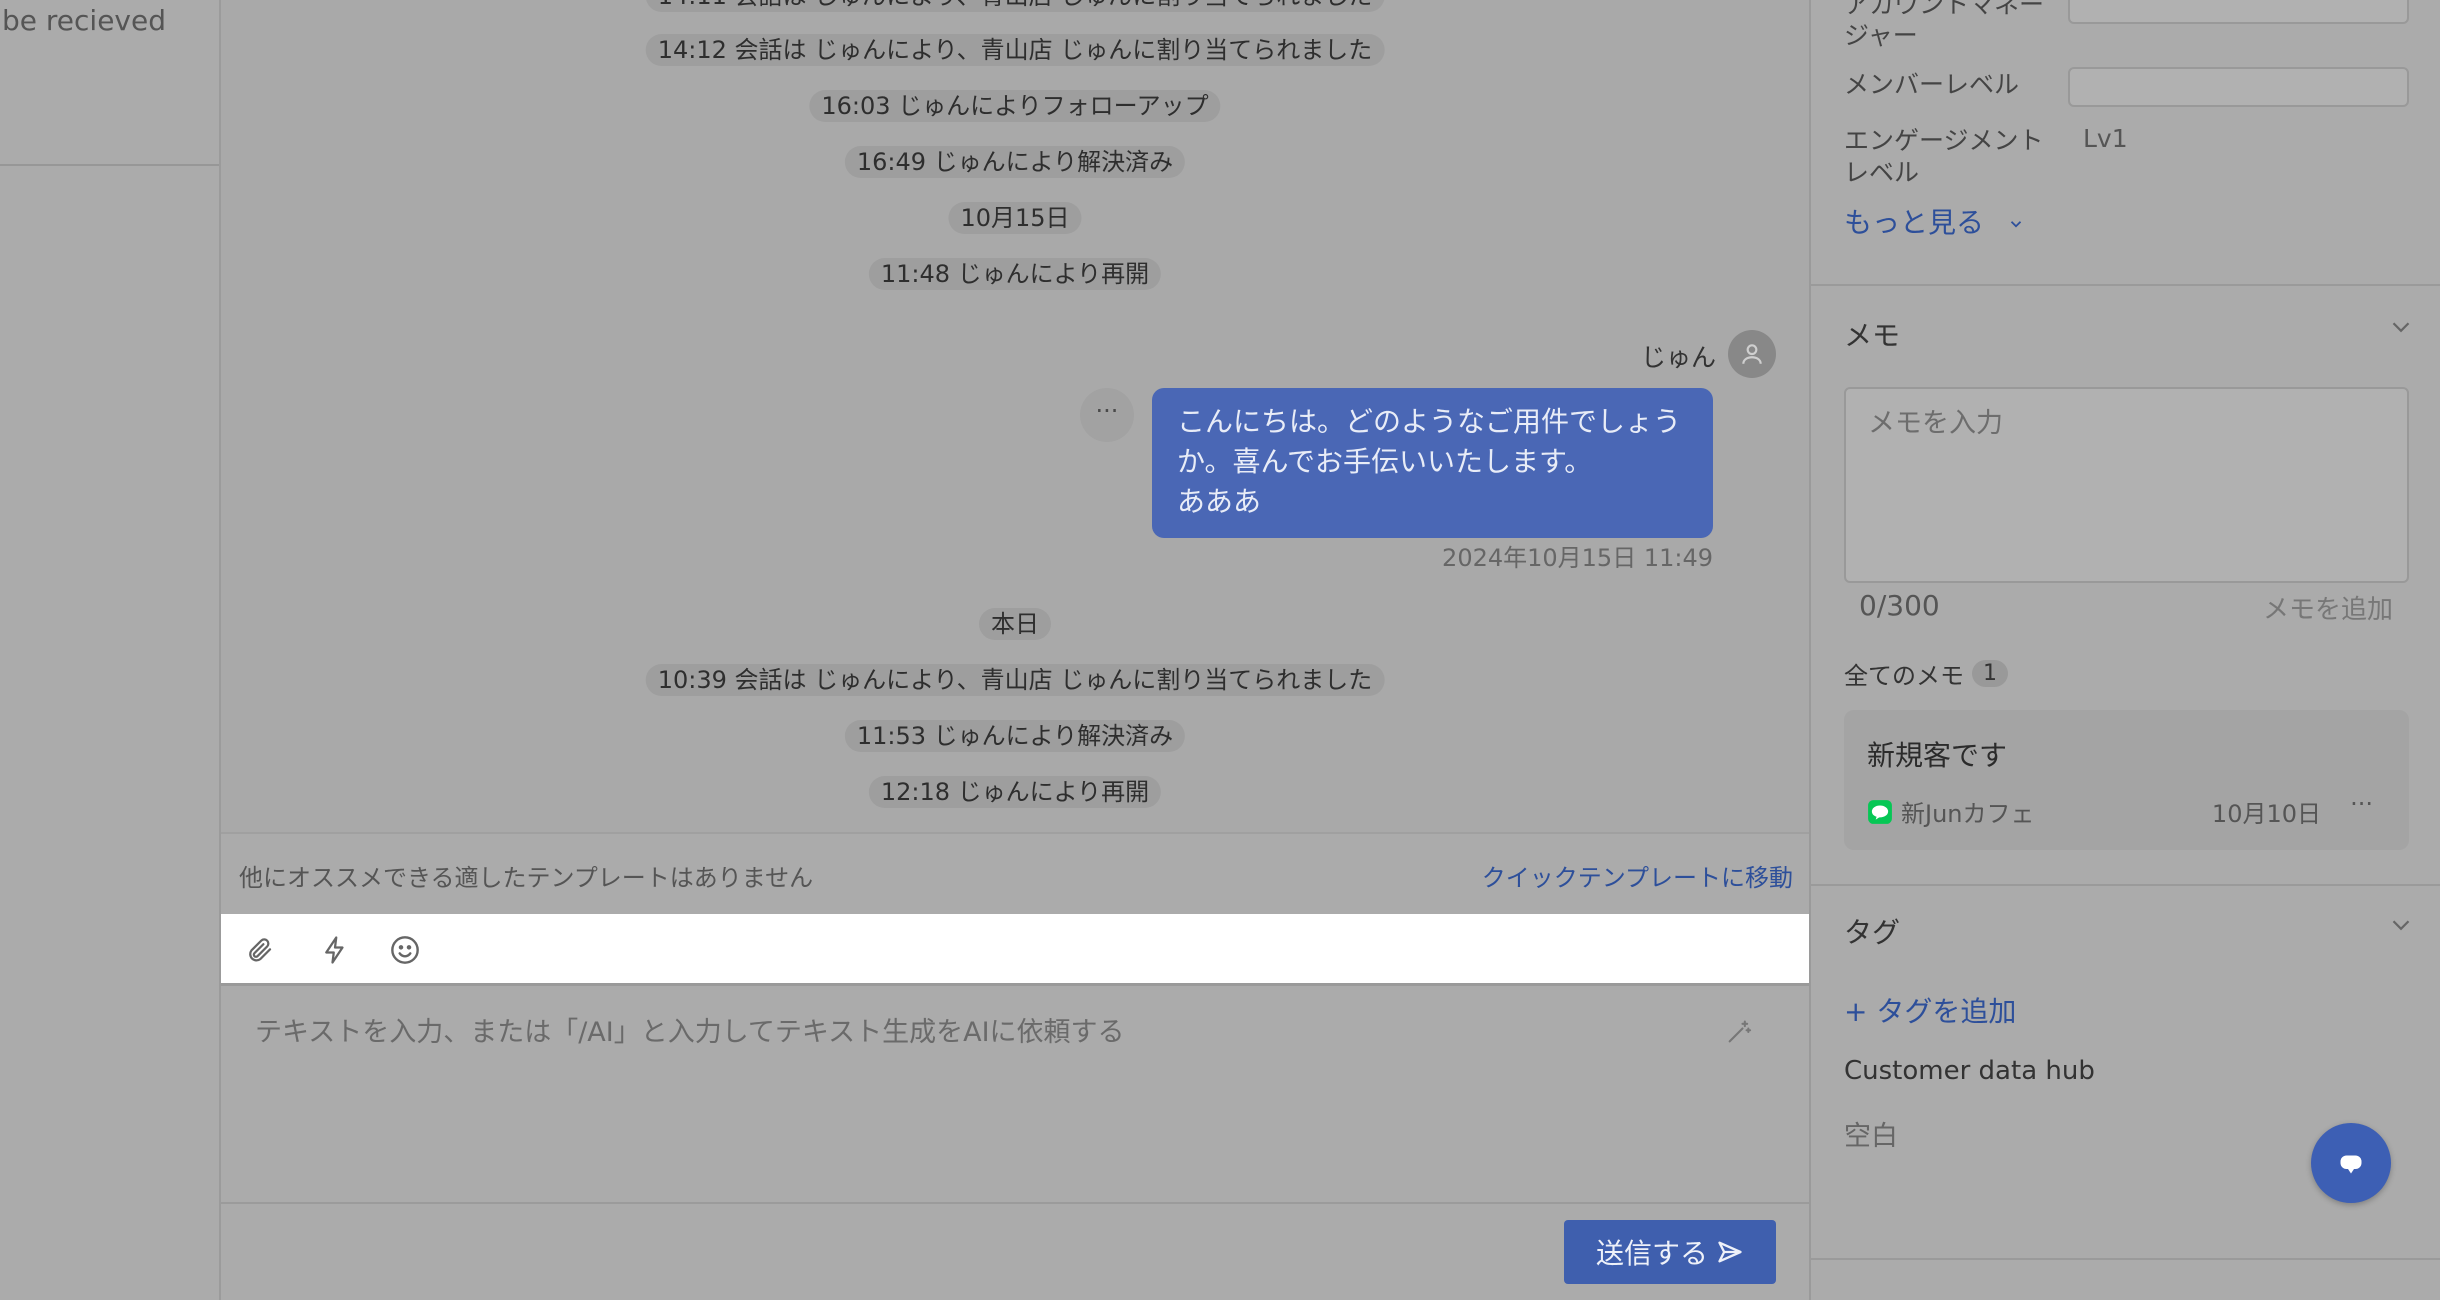  What do you see at coordinates (1881, 35) in the screenshot?
I see `field-label-account-manager-cont: ジャー` at bounding box center [1881, 35].